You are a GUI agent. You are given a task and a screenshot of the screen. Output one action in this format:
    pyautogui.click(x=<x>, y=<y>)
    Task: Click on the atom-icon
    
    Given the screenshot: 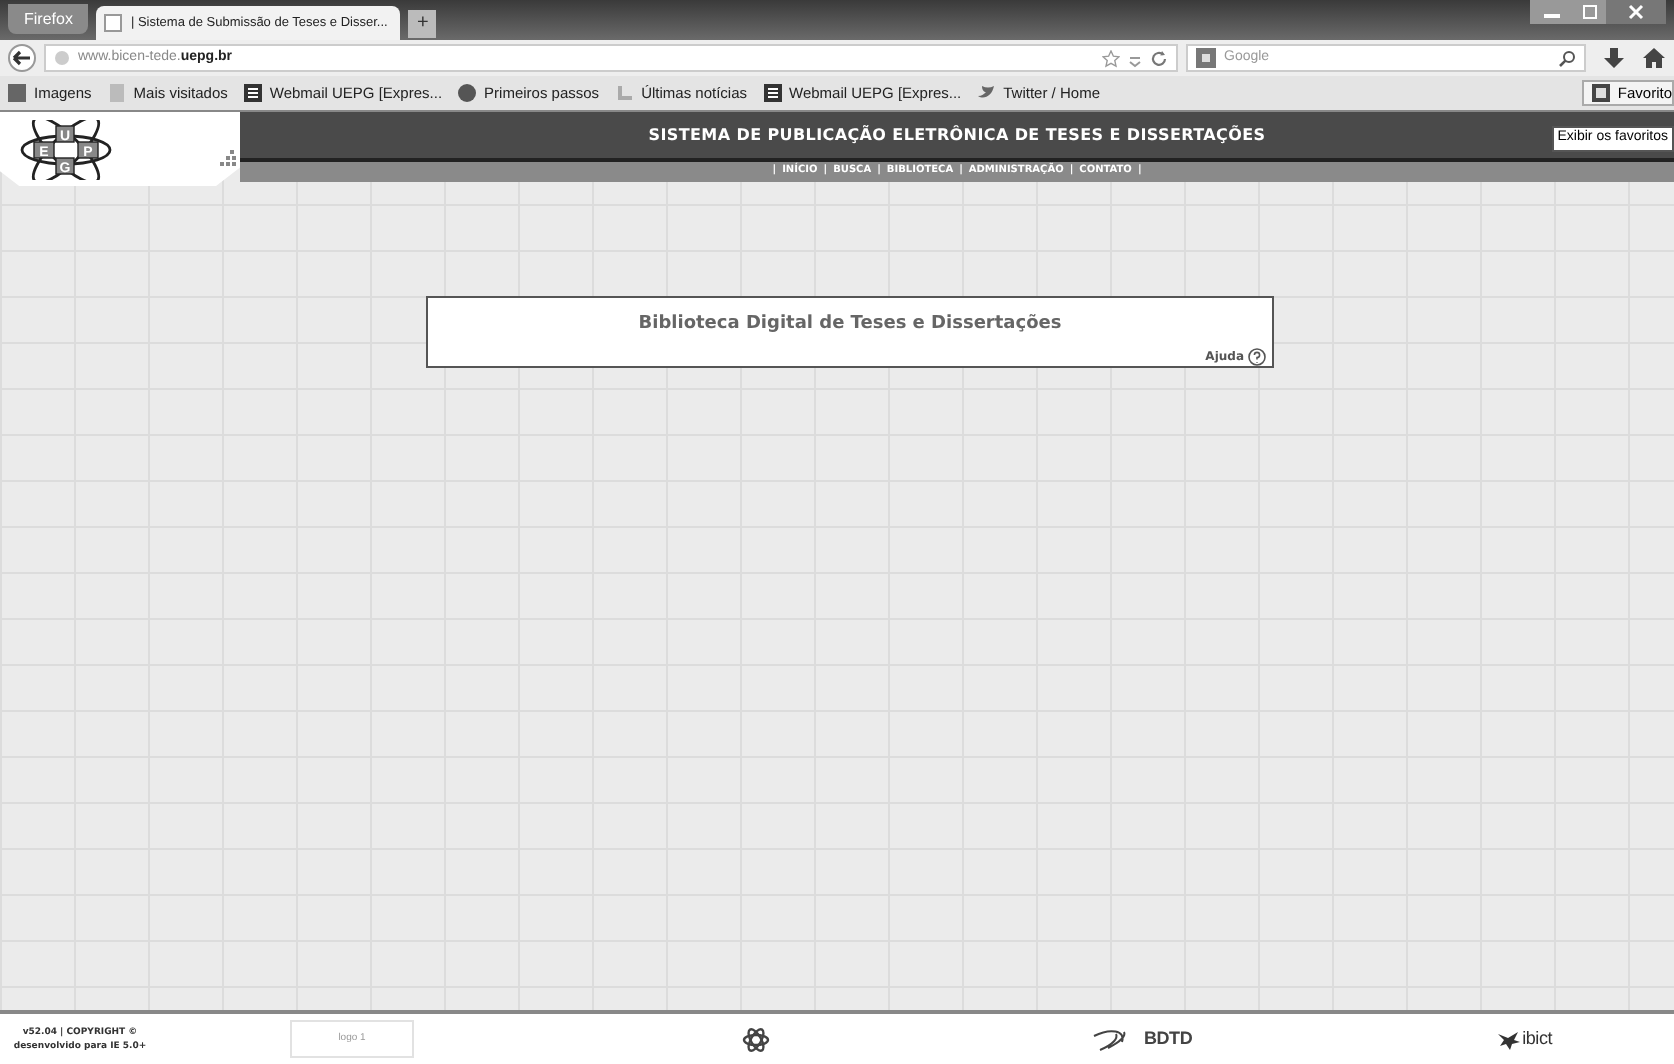 What is the action you would take?
    pyautogui.click(x=756, y=1039)
    